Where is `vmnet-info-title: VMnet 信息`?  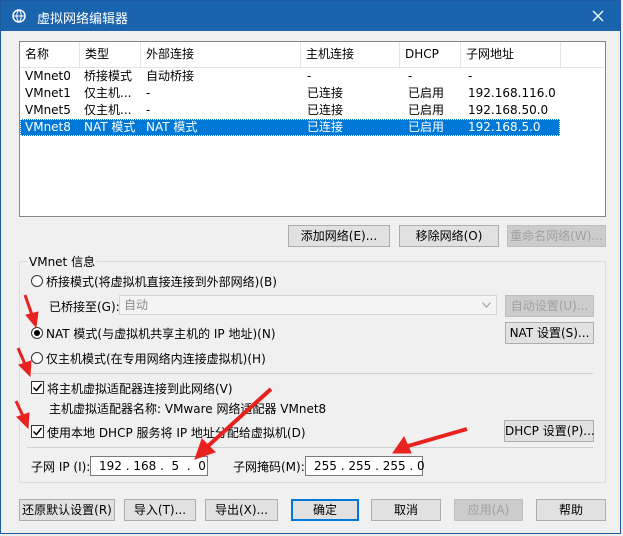 vmnet-info-title: VMnet 信息 is located at coordinates (62, 261).